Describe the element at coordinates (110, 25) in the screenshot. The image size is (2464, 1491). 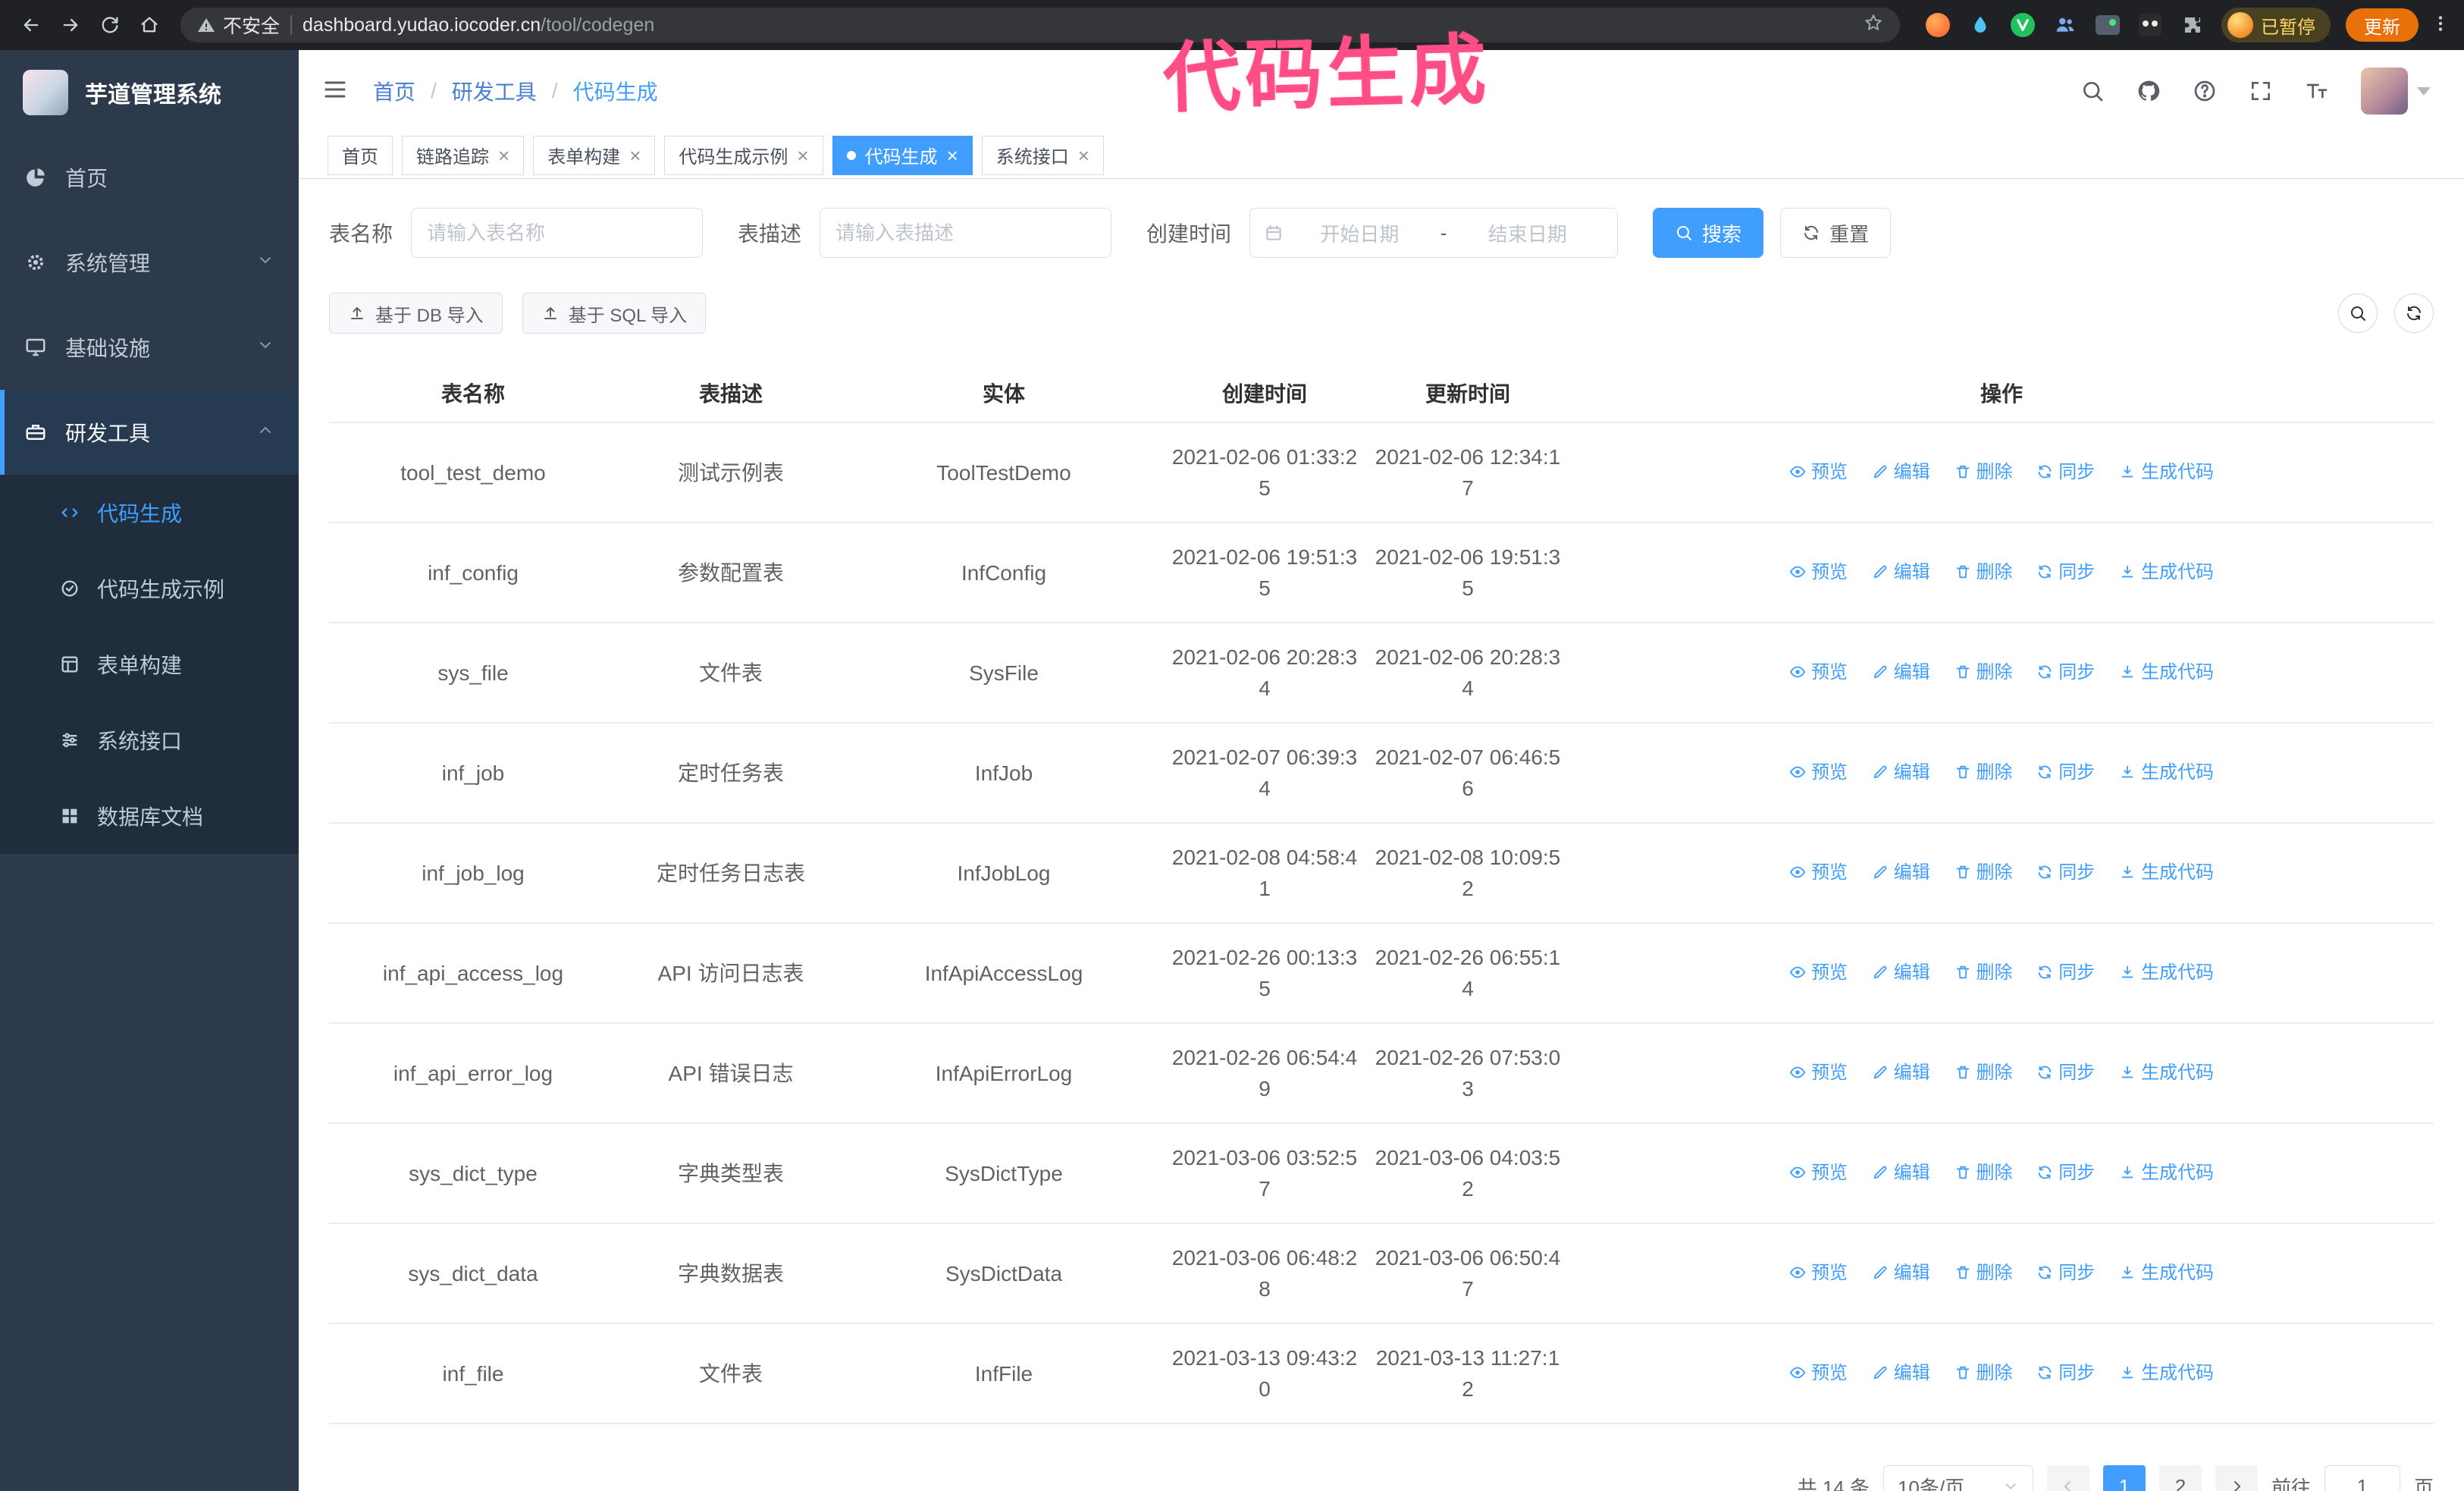
I see `browser-reload-icon` at that location.